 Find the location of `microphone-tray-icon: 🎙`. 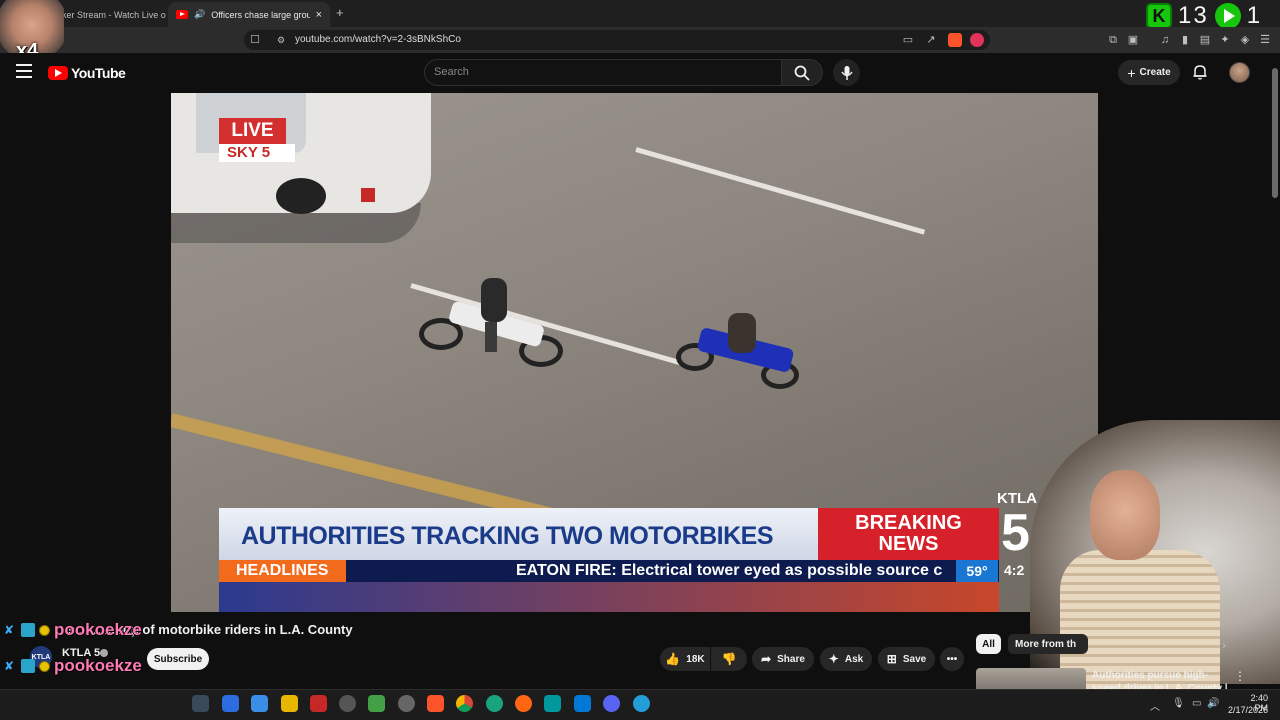

microphone-tray-icon: 🎙 is located at coordinates (1178, 703).